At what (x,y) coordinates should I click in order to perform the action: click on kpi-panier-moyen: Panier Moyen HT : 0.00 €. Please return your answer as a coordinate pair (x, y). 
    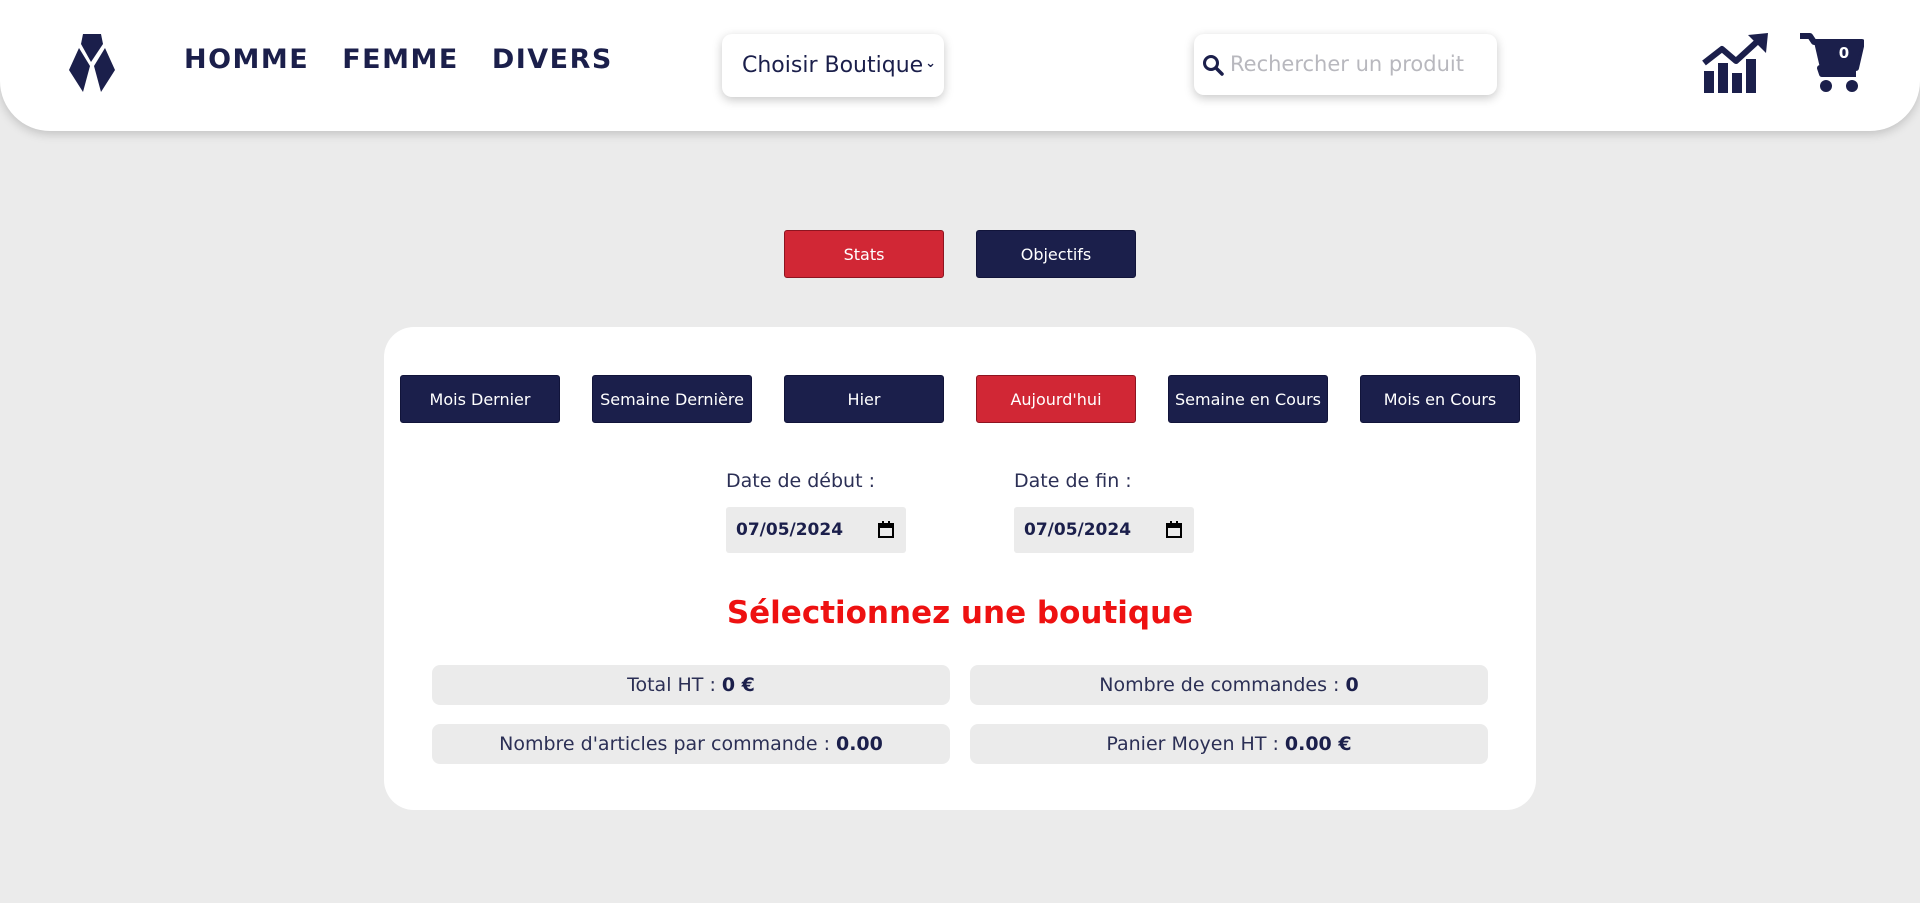
    Looking at the image, I should click on (1229, 744).